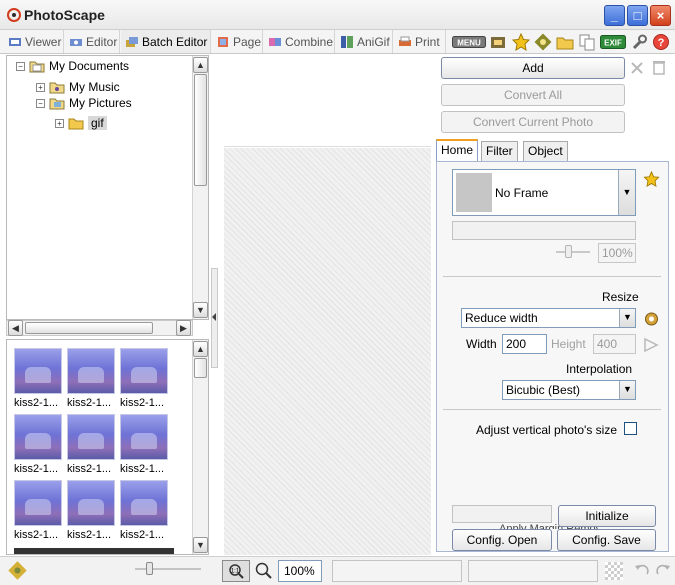  I want to click on tree-item-my-pictures: − My Pictures, so click(84, 103).